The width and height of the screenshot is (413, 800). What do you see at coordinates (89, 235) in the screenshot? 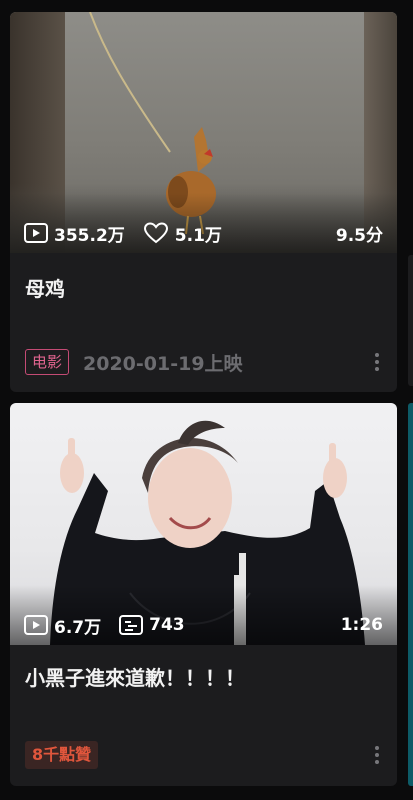
I see `play-count: 355.2万` at bounding box center [89, 235].